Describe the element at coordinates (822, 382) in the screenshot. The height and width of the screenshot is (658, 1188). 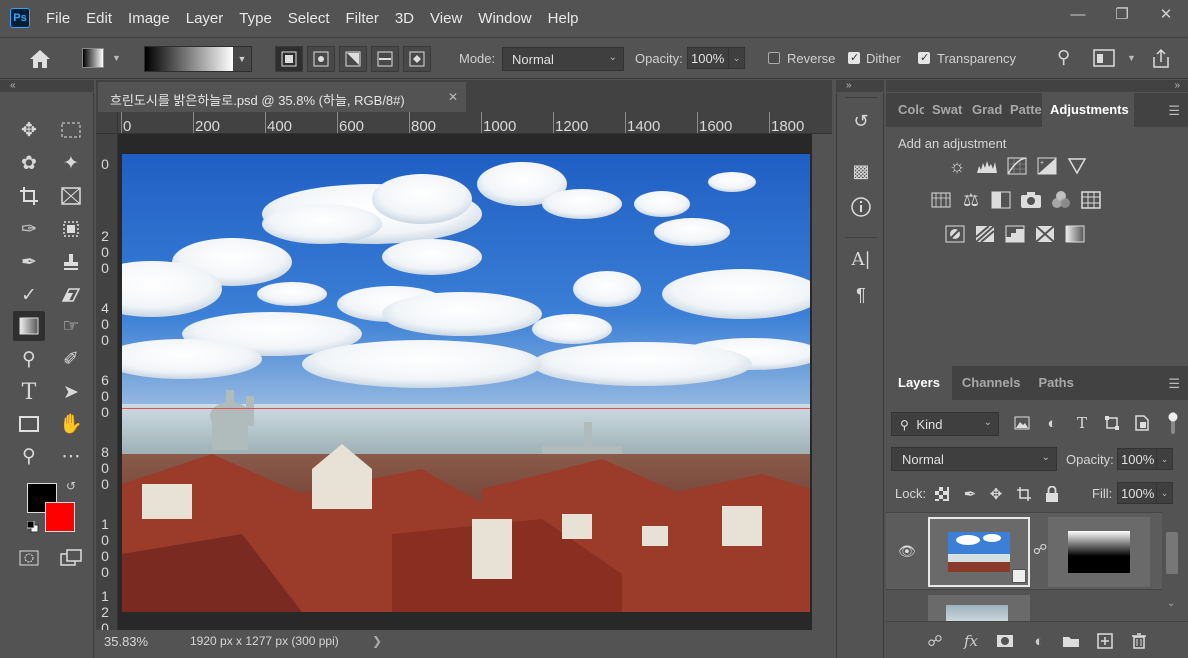
I see `vertical-scrollbar` at that location.